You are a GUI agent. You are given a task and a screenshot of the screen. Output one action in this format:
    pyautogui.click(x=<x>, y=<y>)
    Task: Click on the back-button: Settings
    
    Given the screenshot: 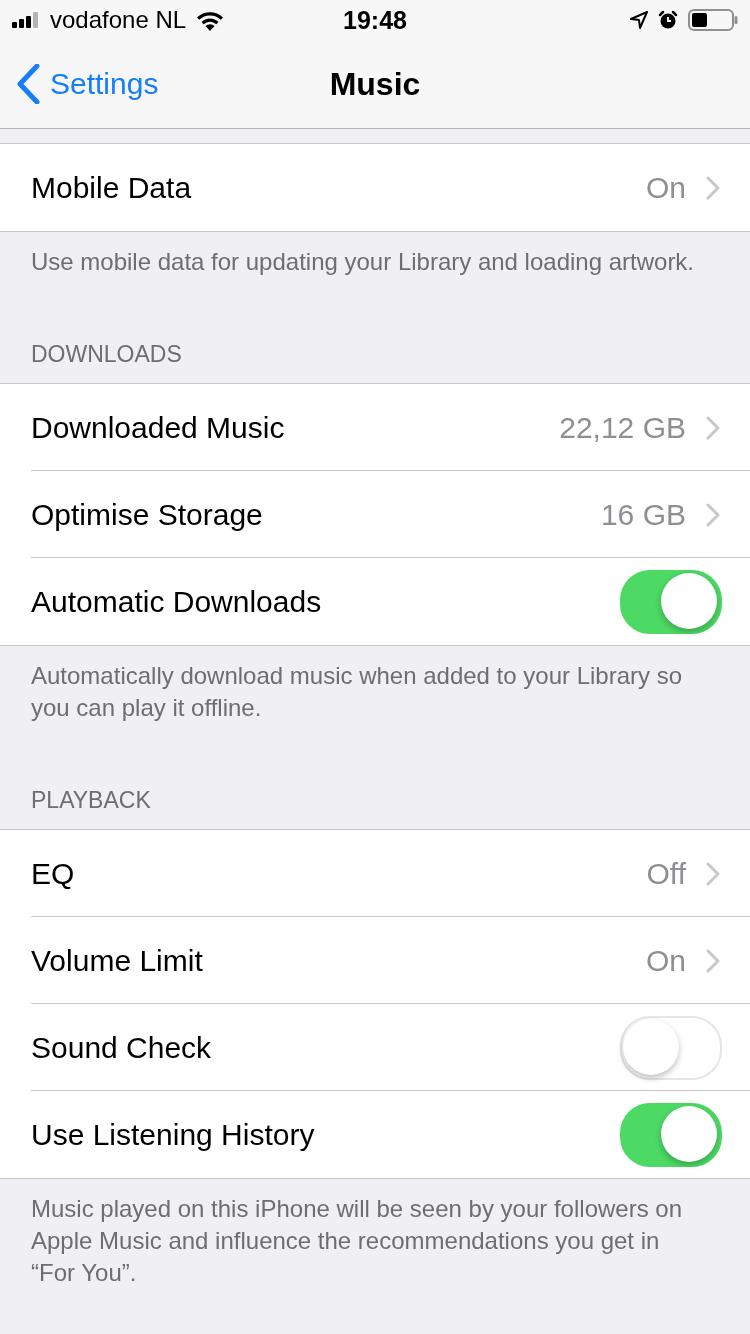 What is the action you would take?
    pyautogui.click(x=79, y=84)
    